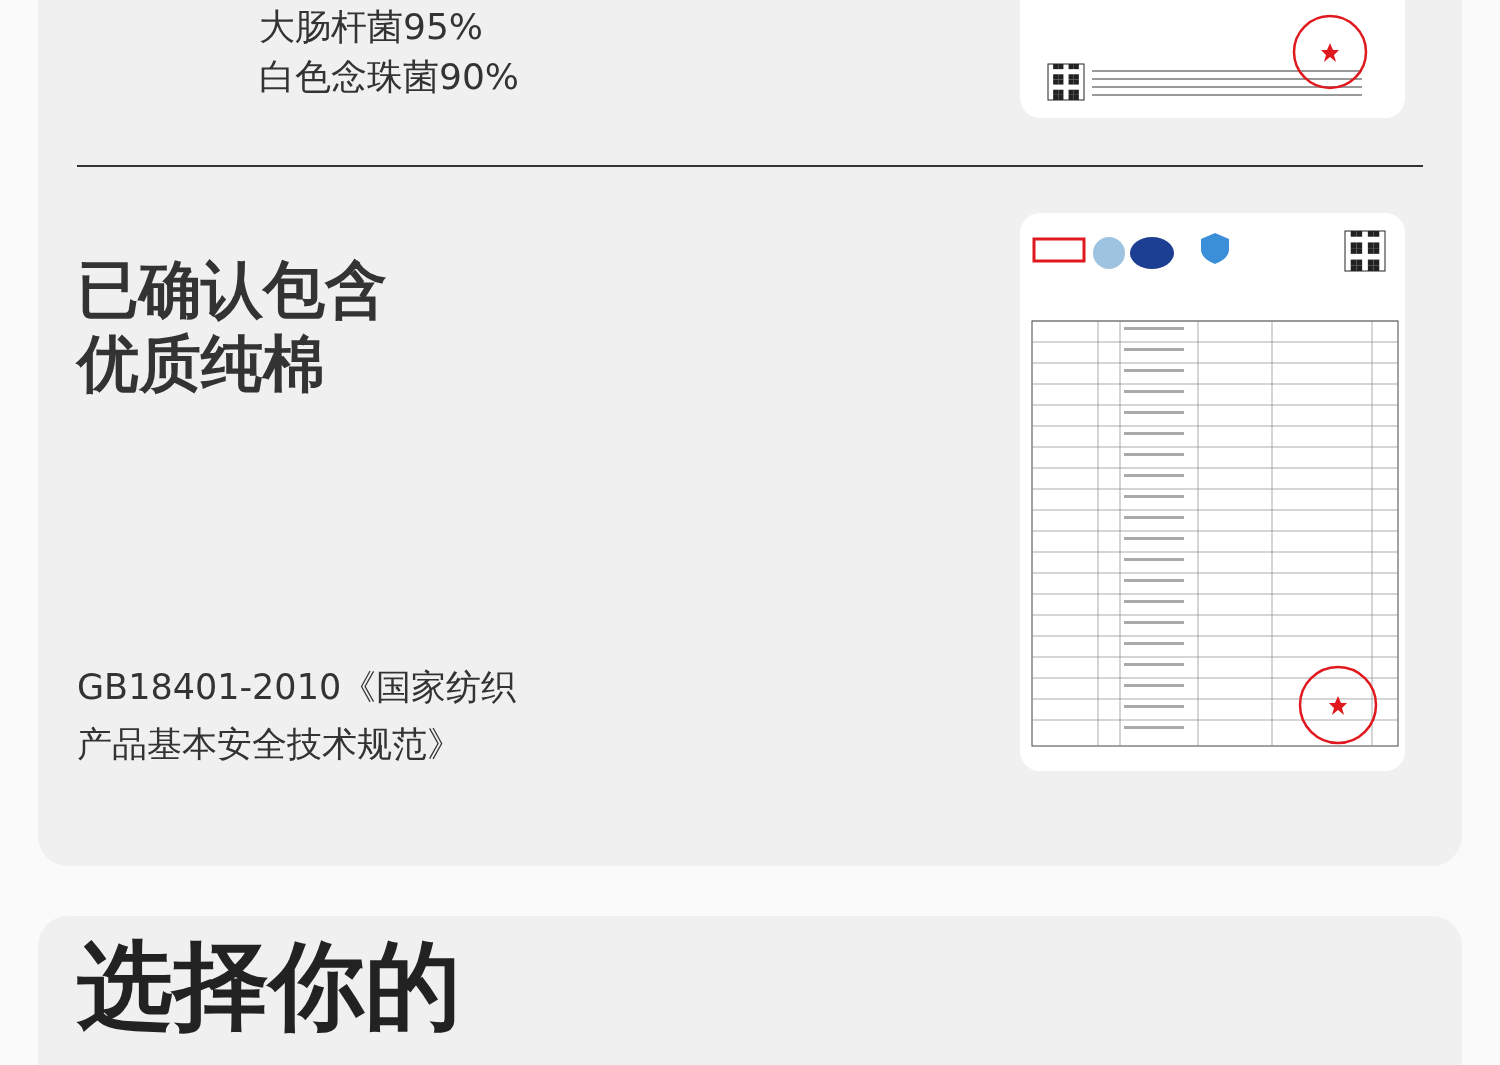  What do you see at coordinates (270, 744) in the screenshot?
I see `standard-text: 产品基本安全技术规范》` at bounding box center [270, 744].